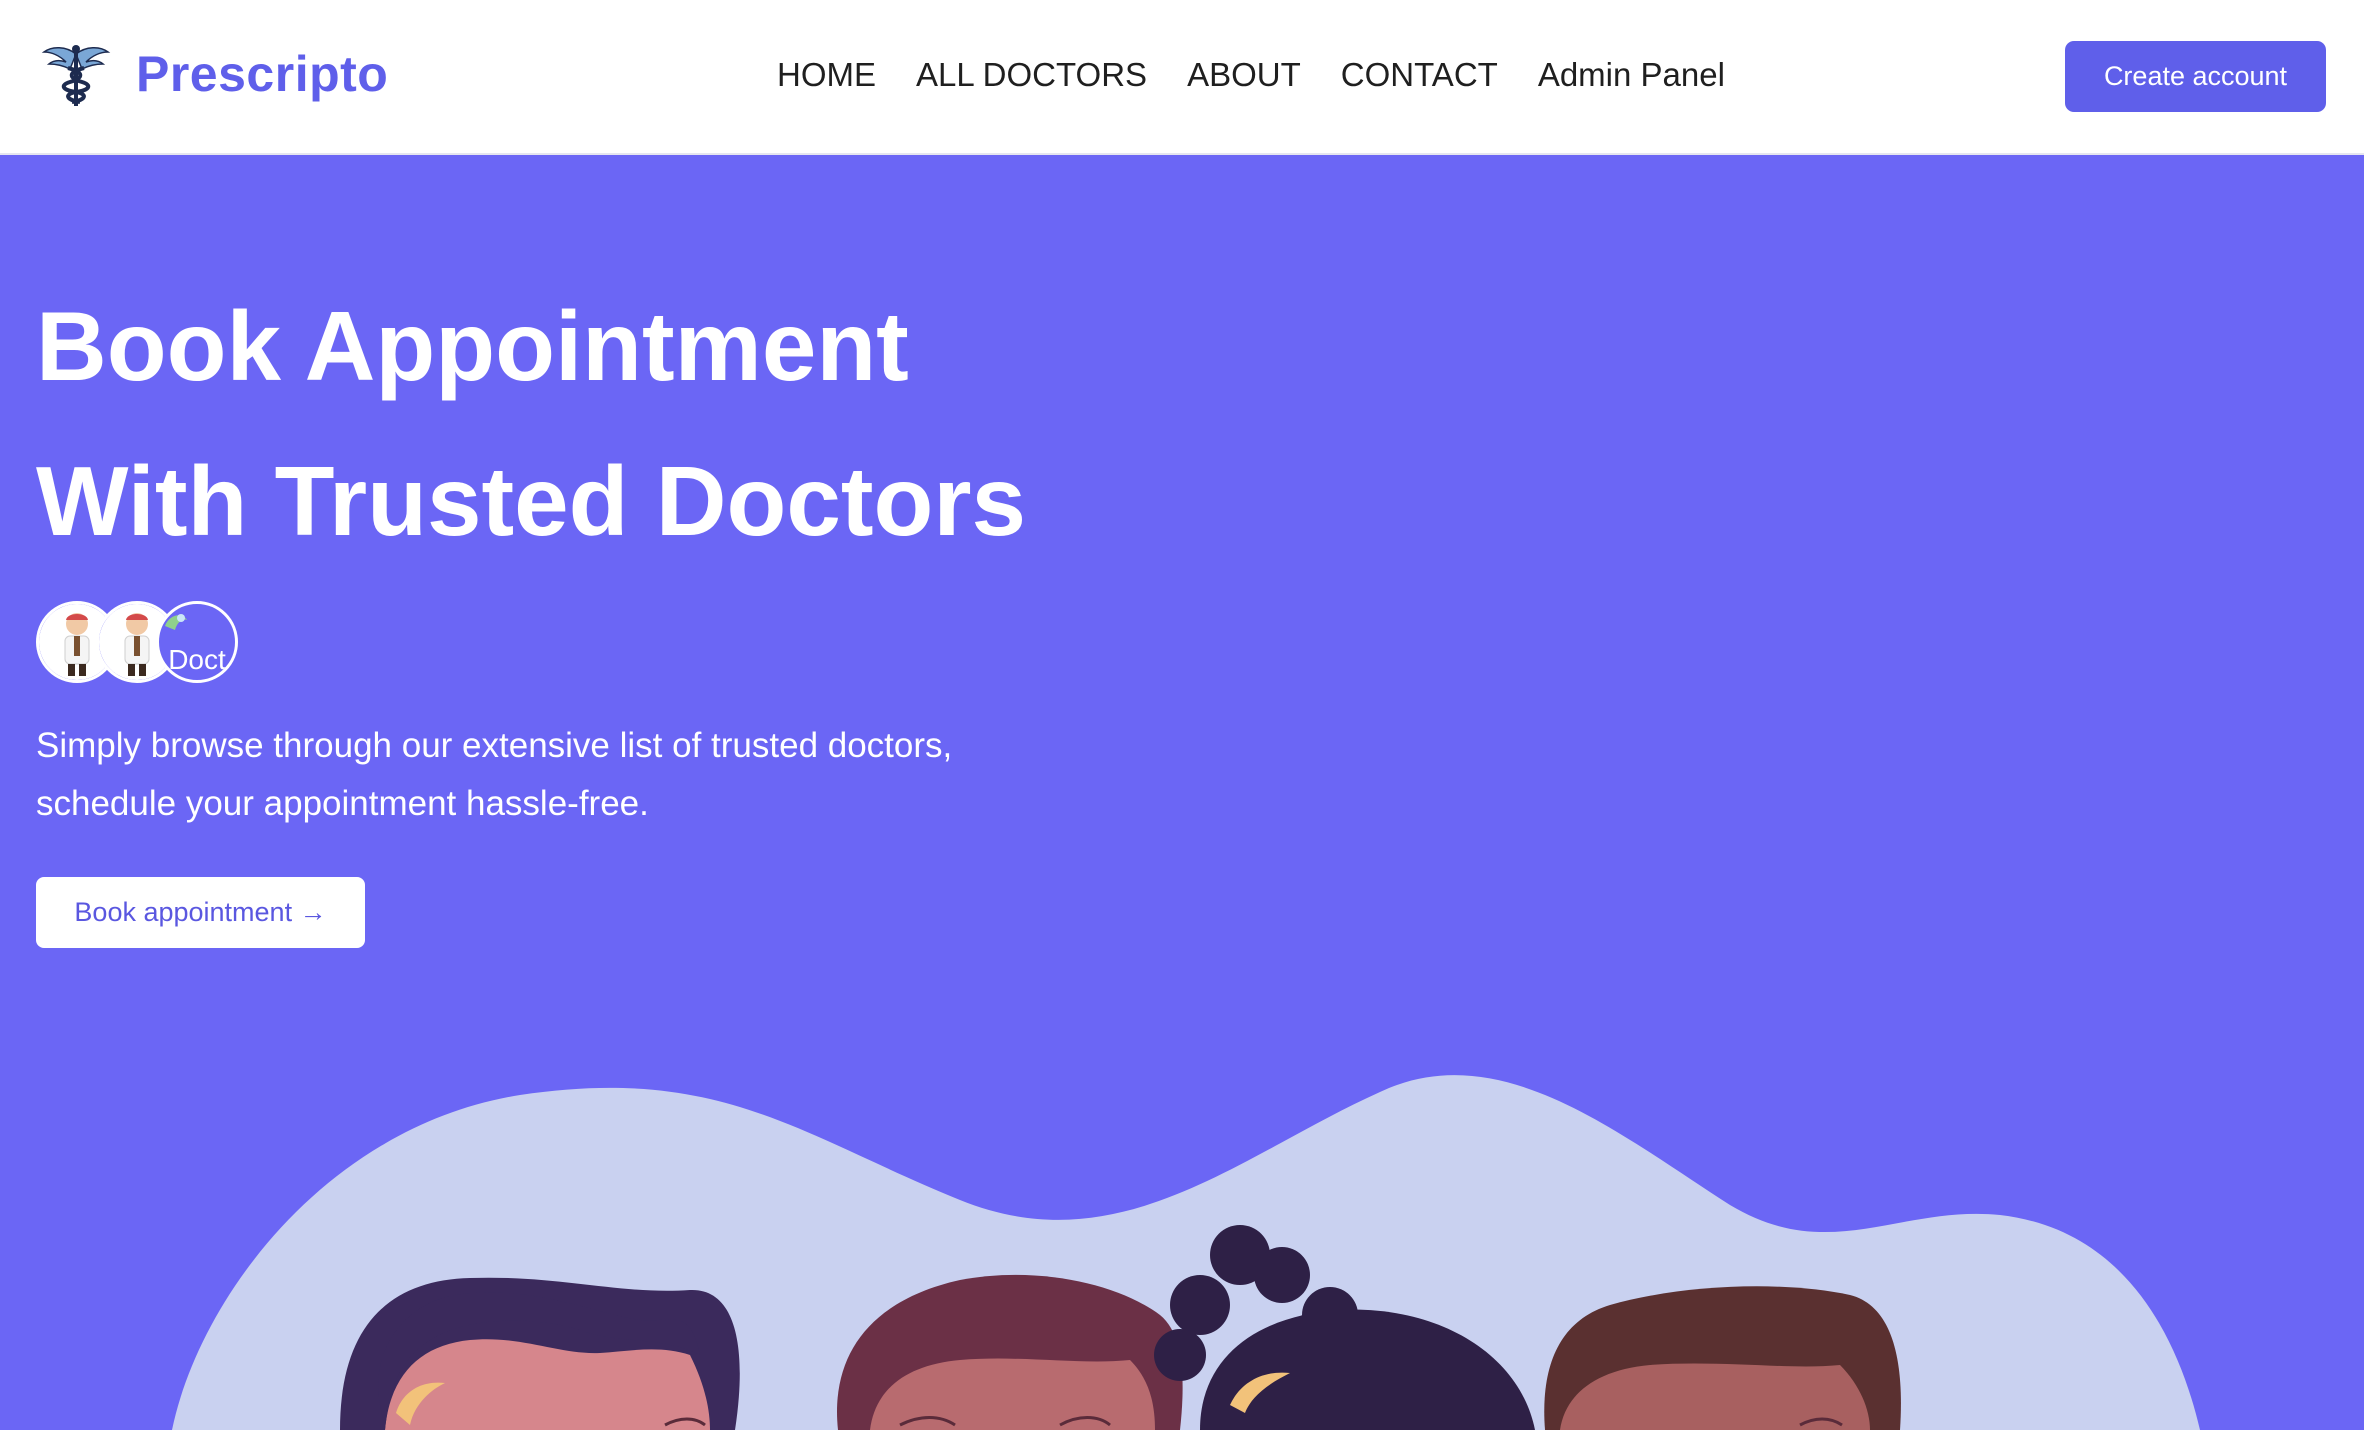 This screenshot has width=2364, height=1430. I want to click on nav-link-about: ABOUT, so click(1244, 75).